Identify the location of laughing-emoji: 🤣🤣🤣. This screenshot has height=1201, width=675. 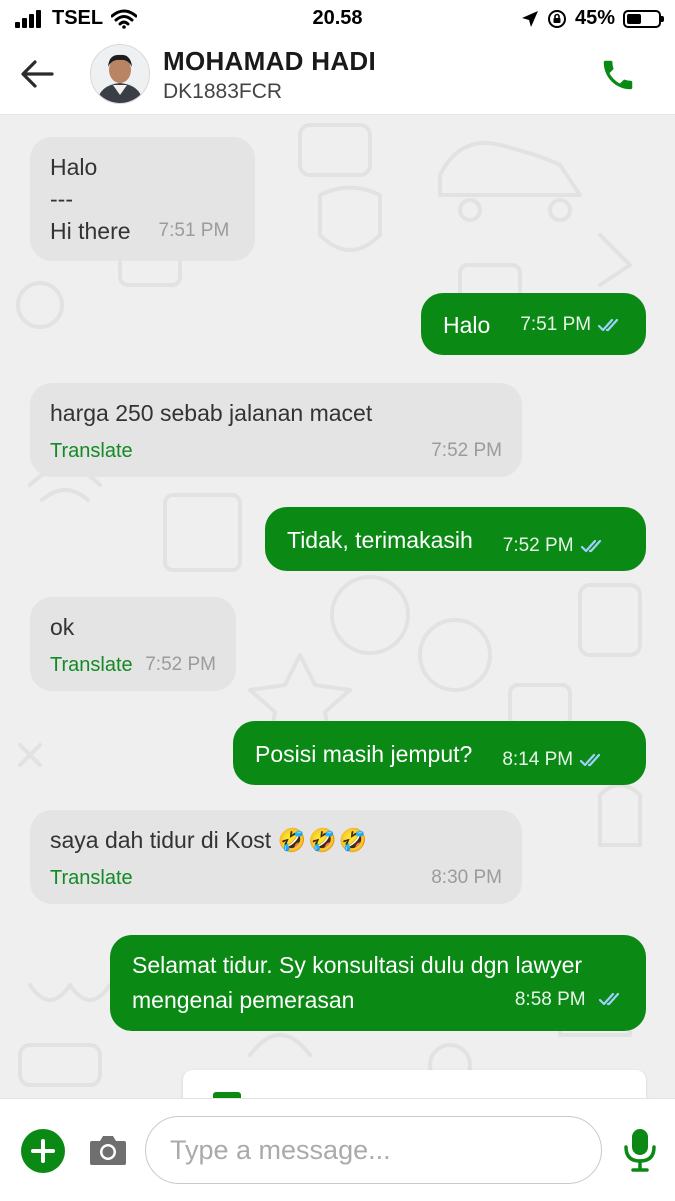
(323, 840).